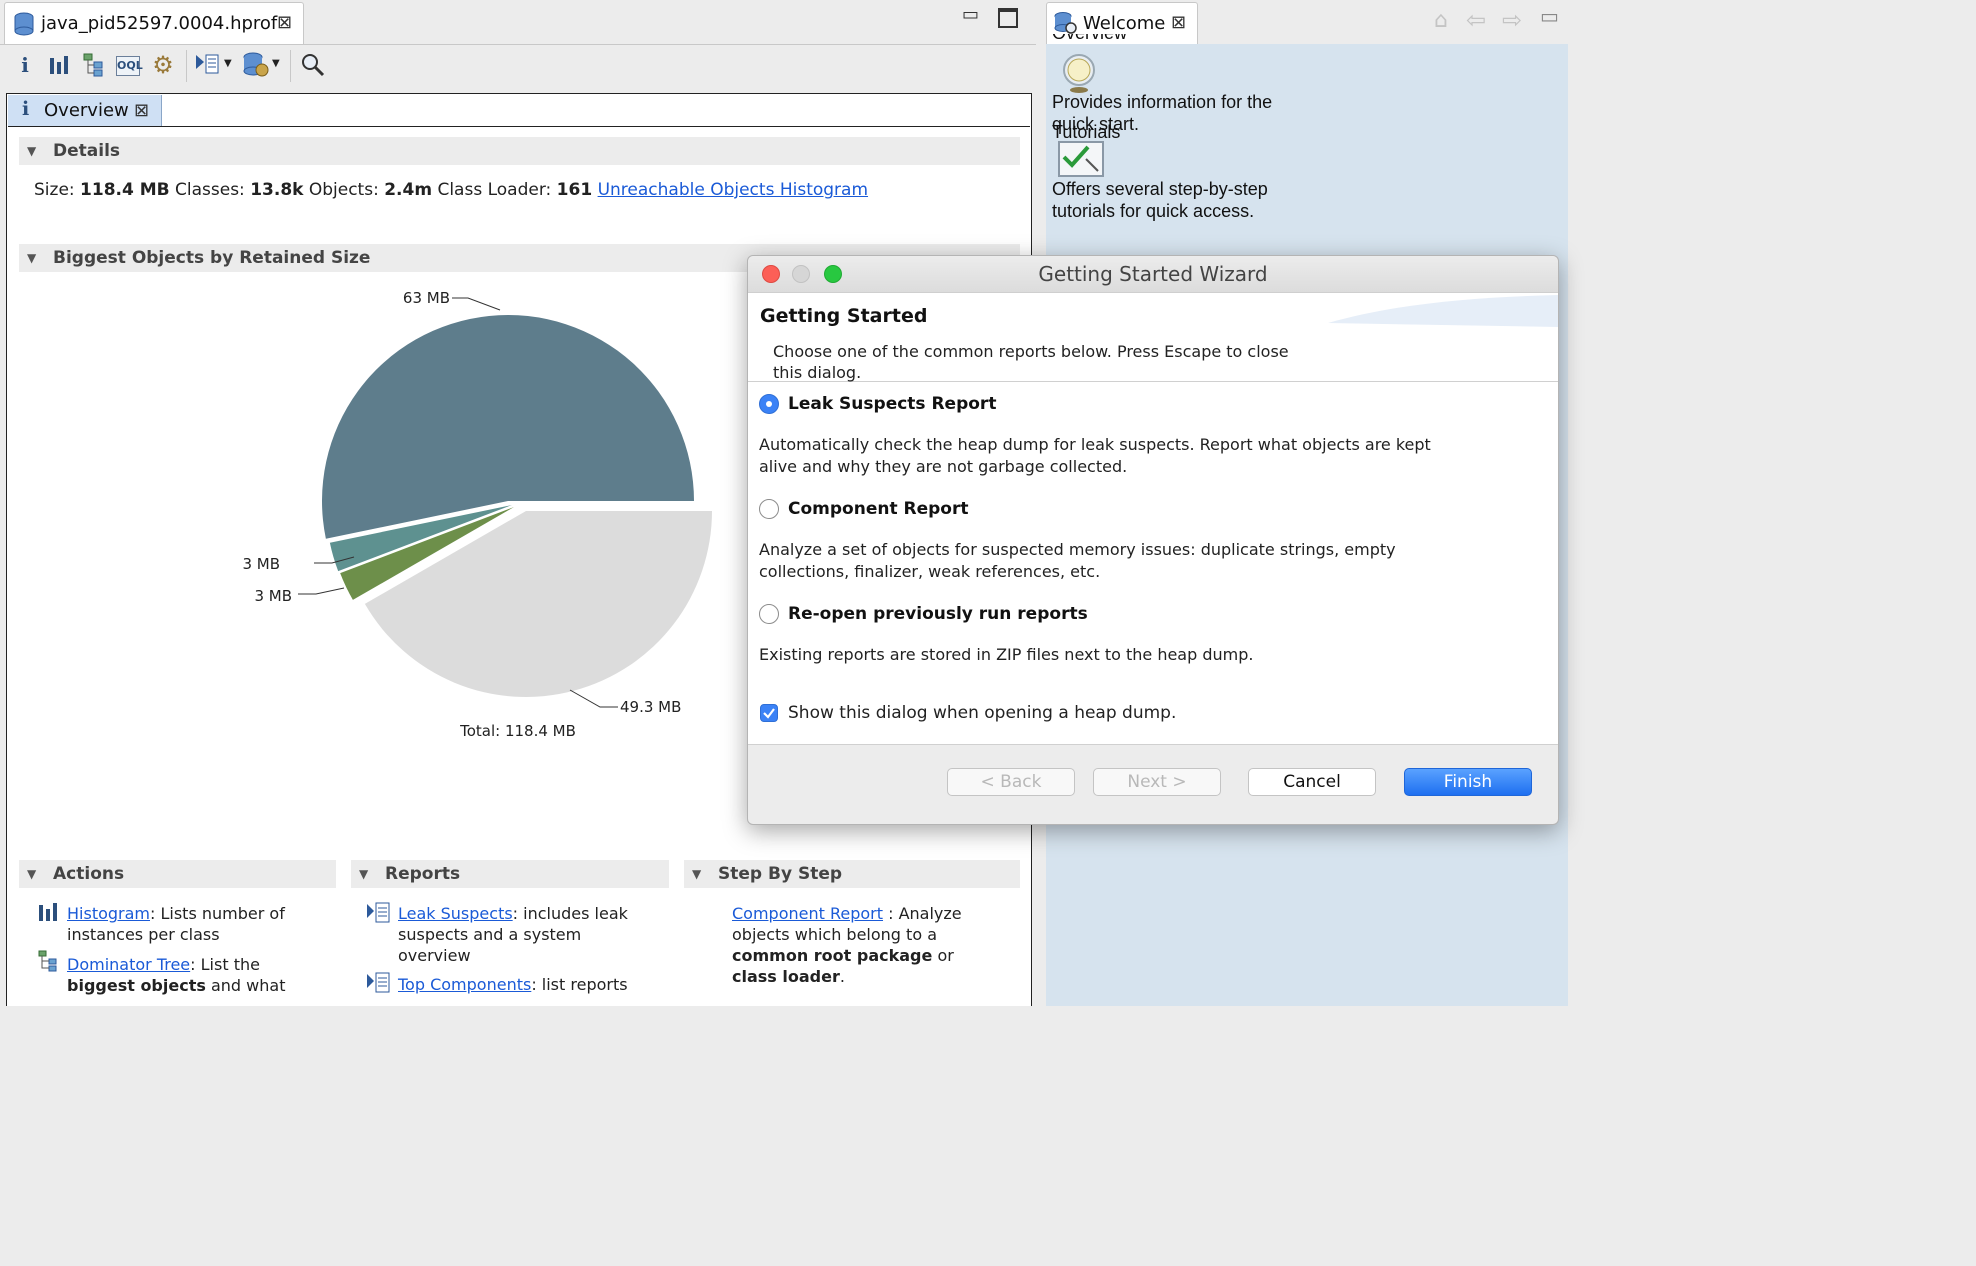 The width and height of the screenshot is (1976, 1266). Describe the element at coordinates (938, 614) in the screenshot. I see `reopen-reports-label: Re-open previously run reports` at that location.